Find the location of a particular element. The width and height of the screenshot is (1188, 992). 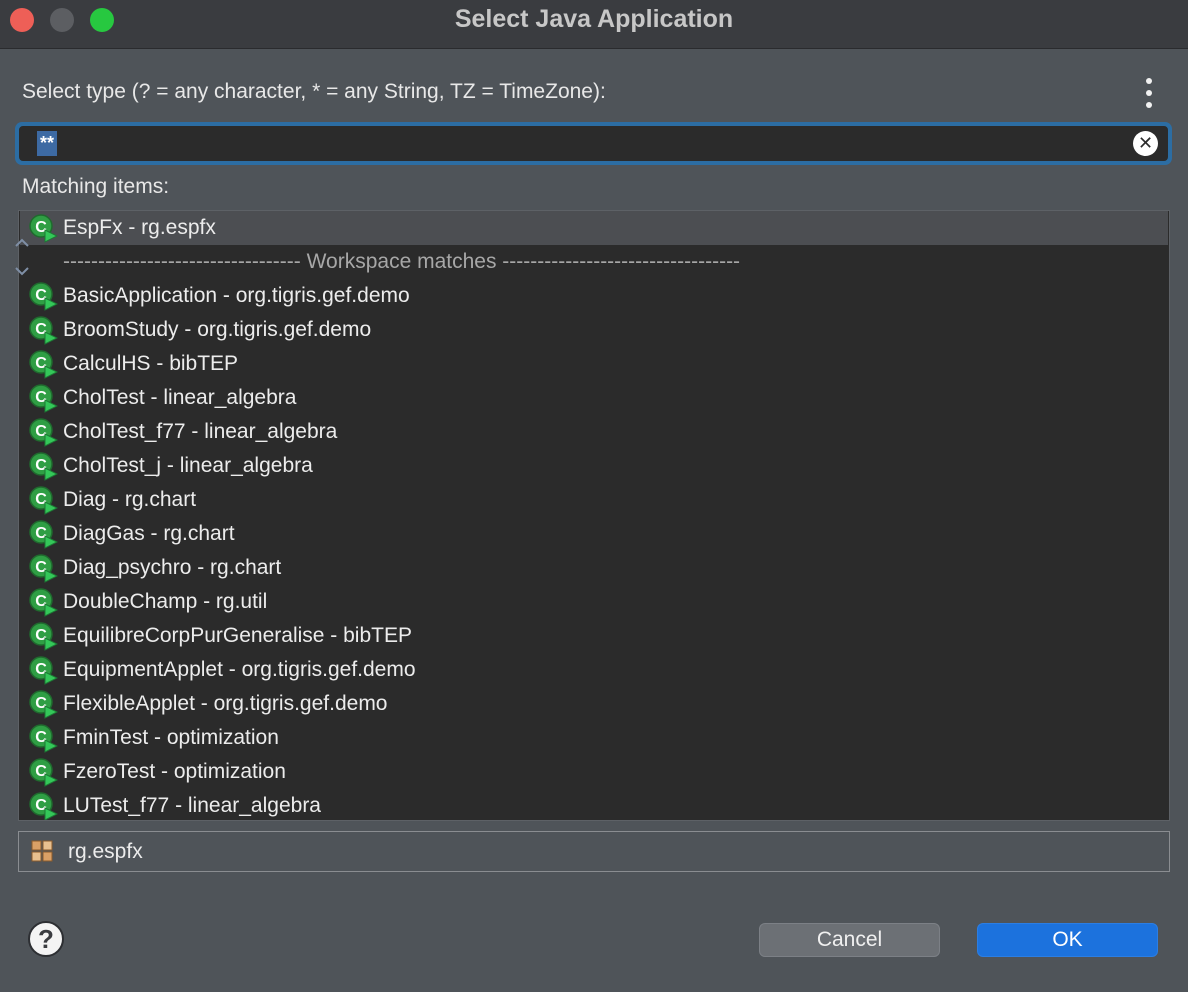

more-options-icon is located at coordinates (1149, 93).